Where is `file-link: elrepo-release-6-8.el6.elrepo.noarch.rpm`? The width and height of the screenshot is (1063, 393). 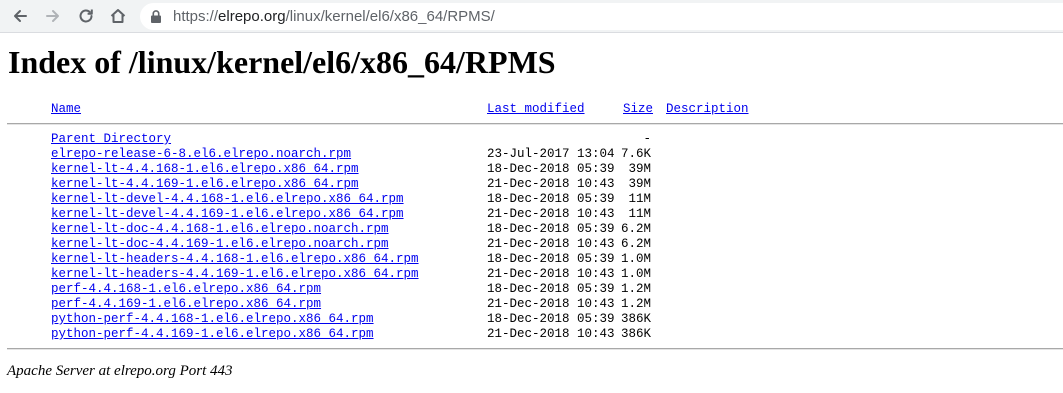 file-link: elrepo-release-6-8.el6.elrepo.noarch.rpm is located at coordinates (201, 154).